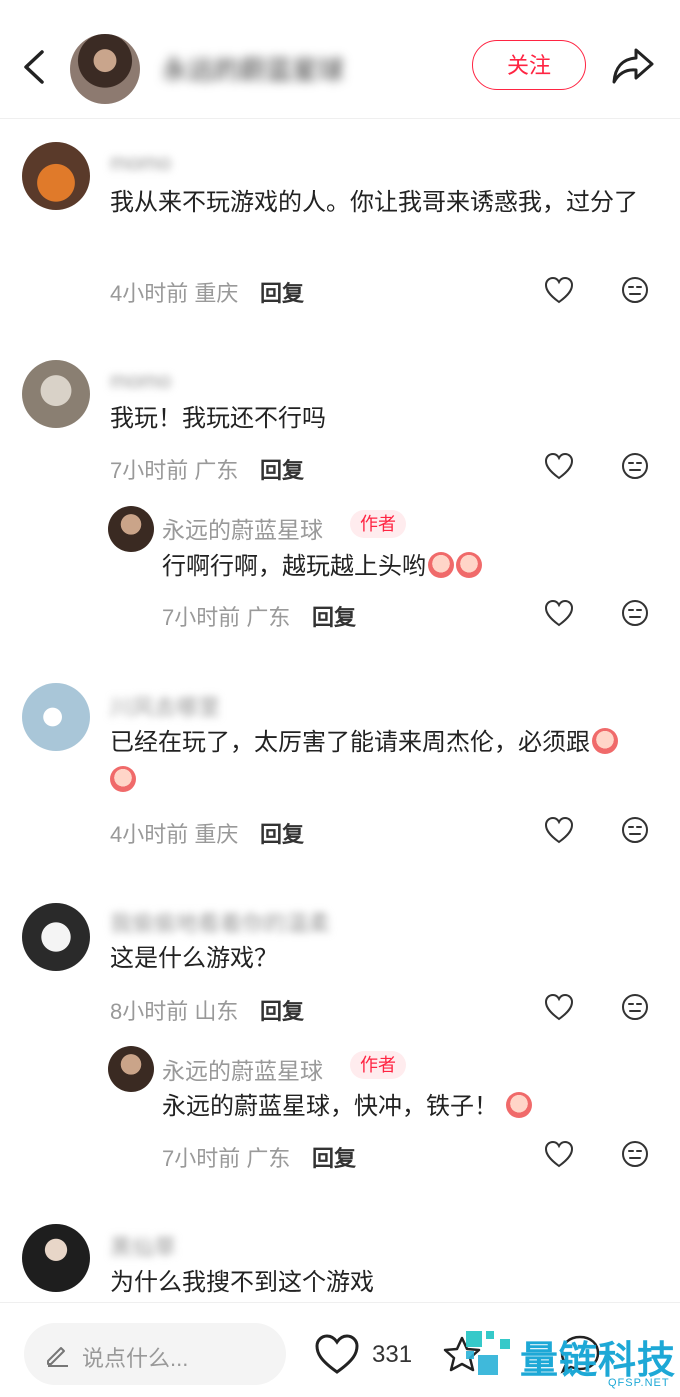 Image resolution: width=680 pixels, height=1397 pixels. Describe the element at coordinates (633, 66) in the screenshot. I see `share-icon` at that location.